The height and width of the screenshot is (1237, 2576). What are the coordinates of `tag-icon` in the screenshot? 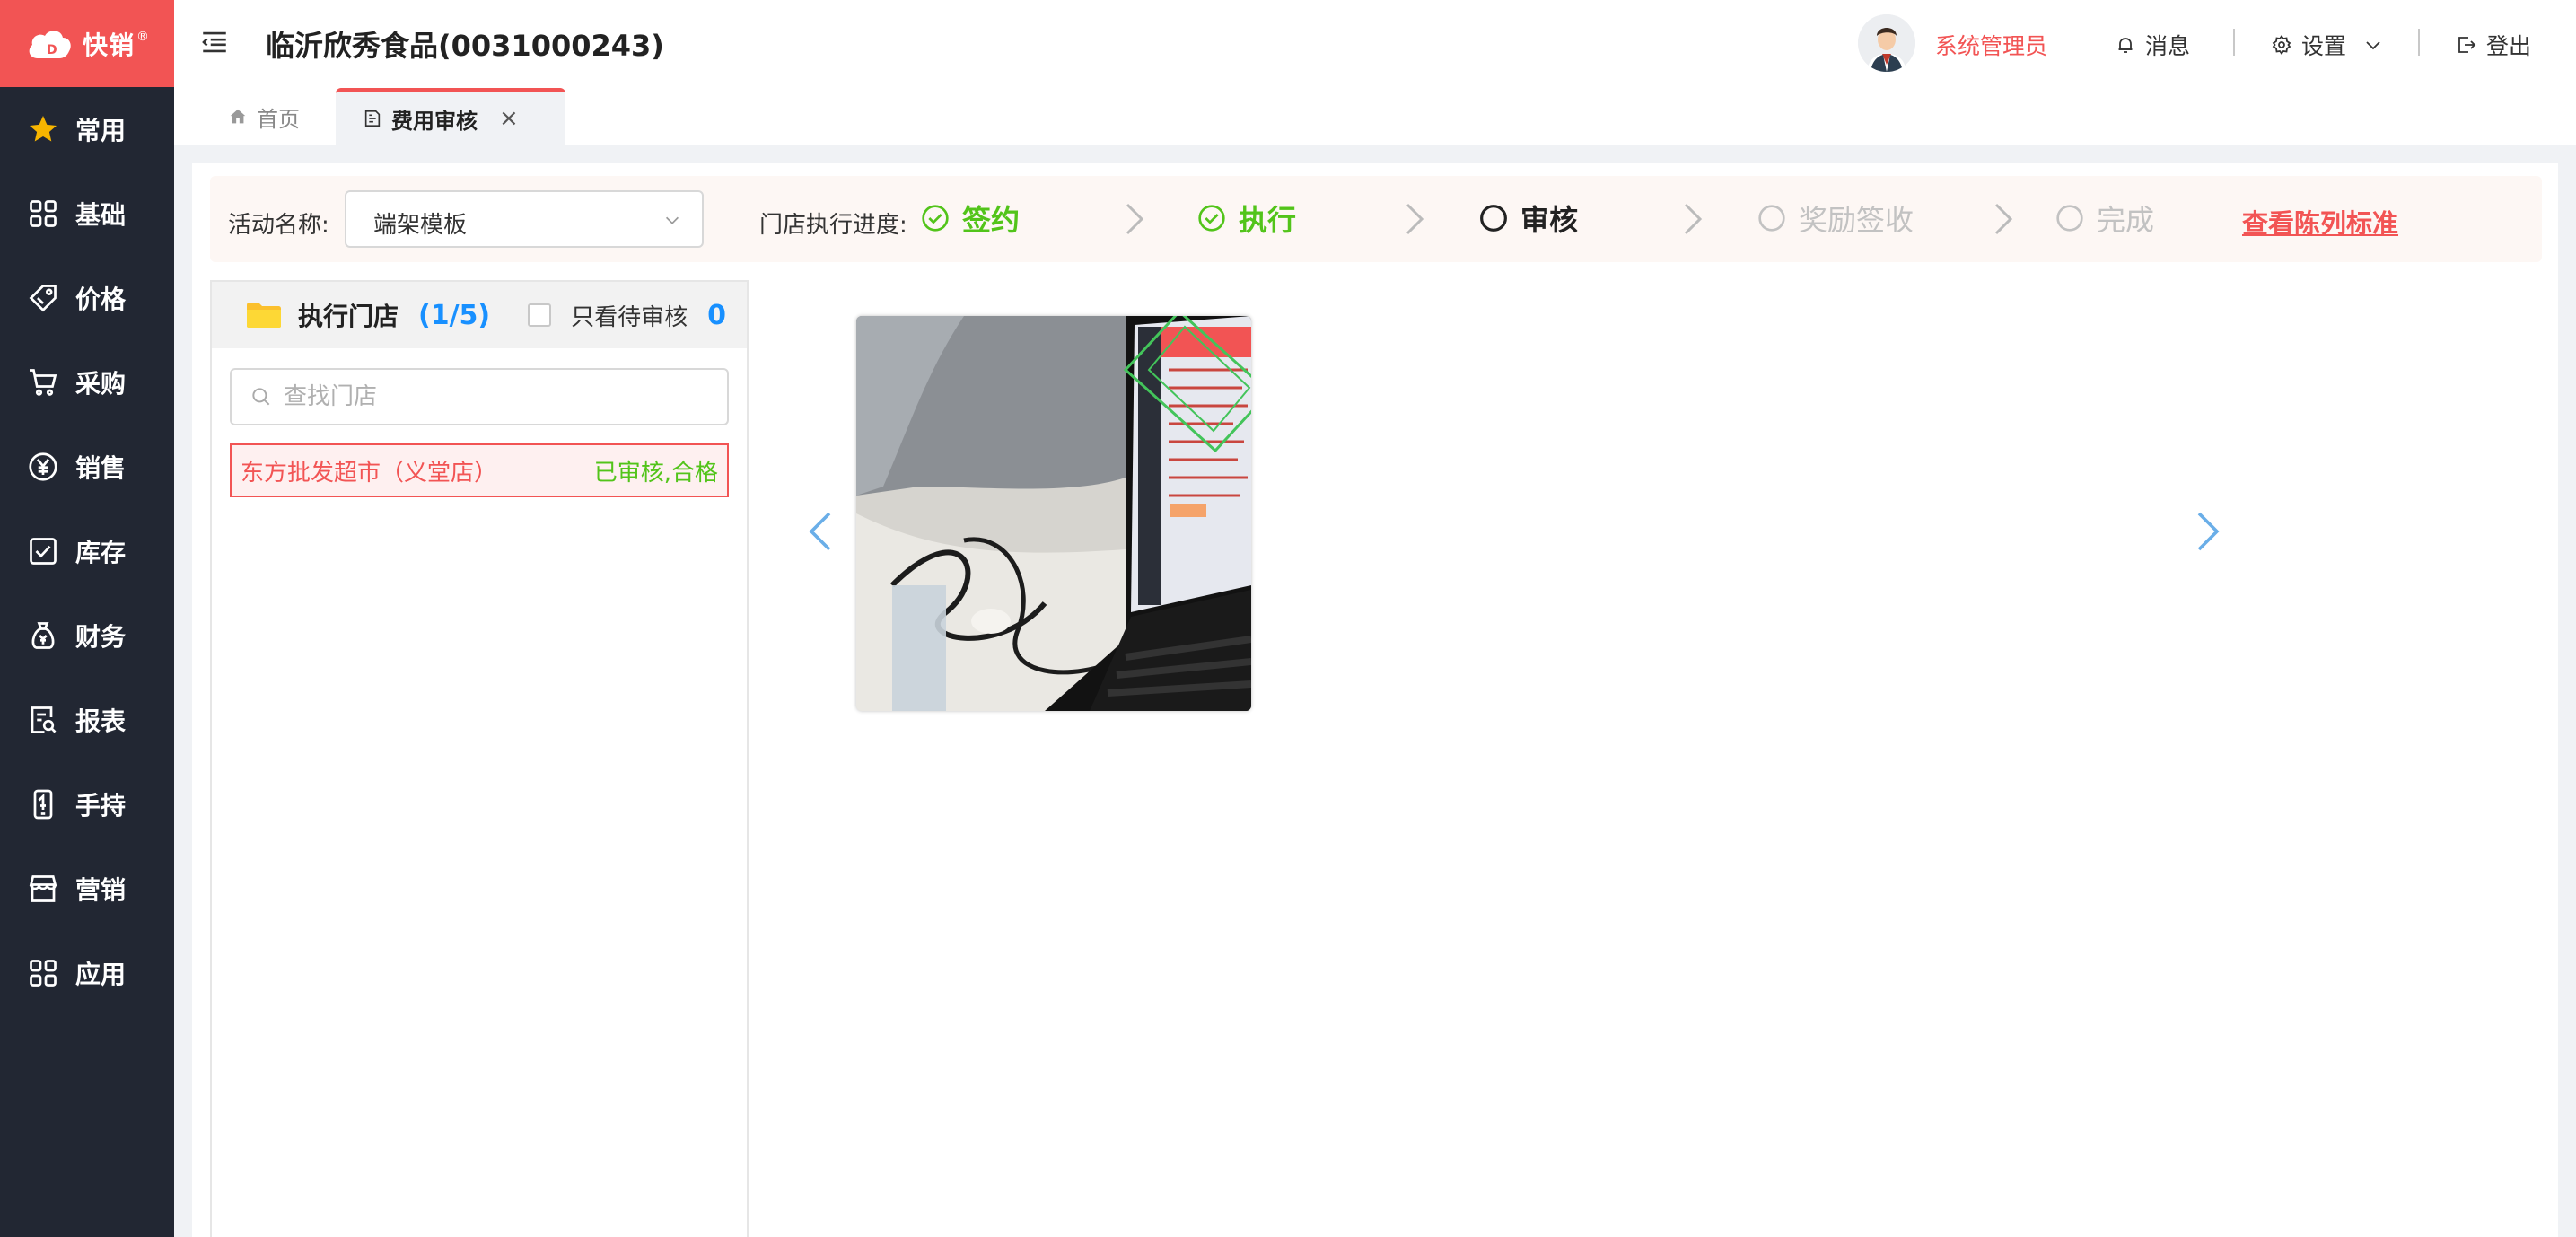 It's located at (43, 298).